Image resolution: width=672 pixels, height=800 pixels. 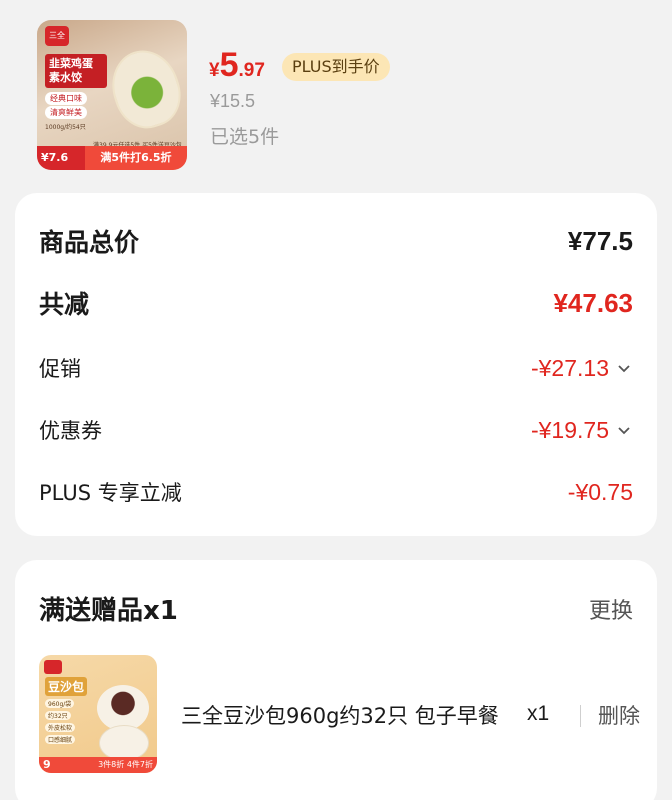 What do you see at coordinates (144, 89) in the screenshot?
I see `dumpling-illustration` at bounding box center [144, 89].